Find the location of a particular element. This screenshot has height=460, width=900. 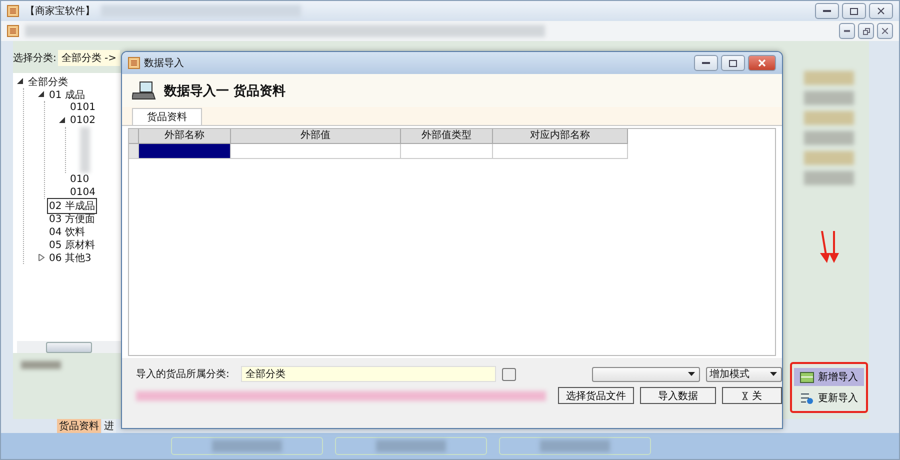

horizontal-scrollbar is located at coordinates (69, 347).